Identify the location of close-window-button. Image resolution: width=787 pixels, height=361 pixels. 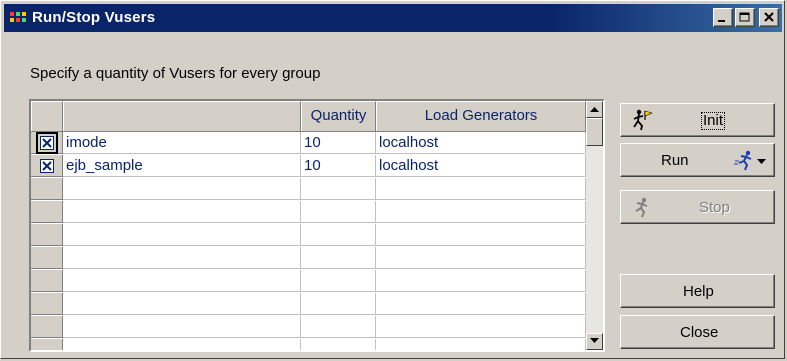
(769, 17).